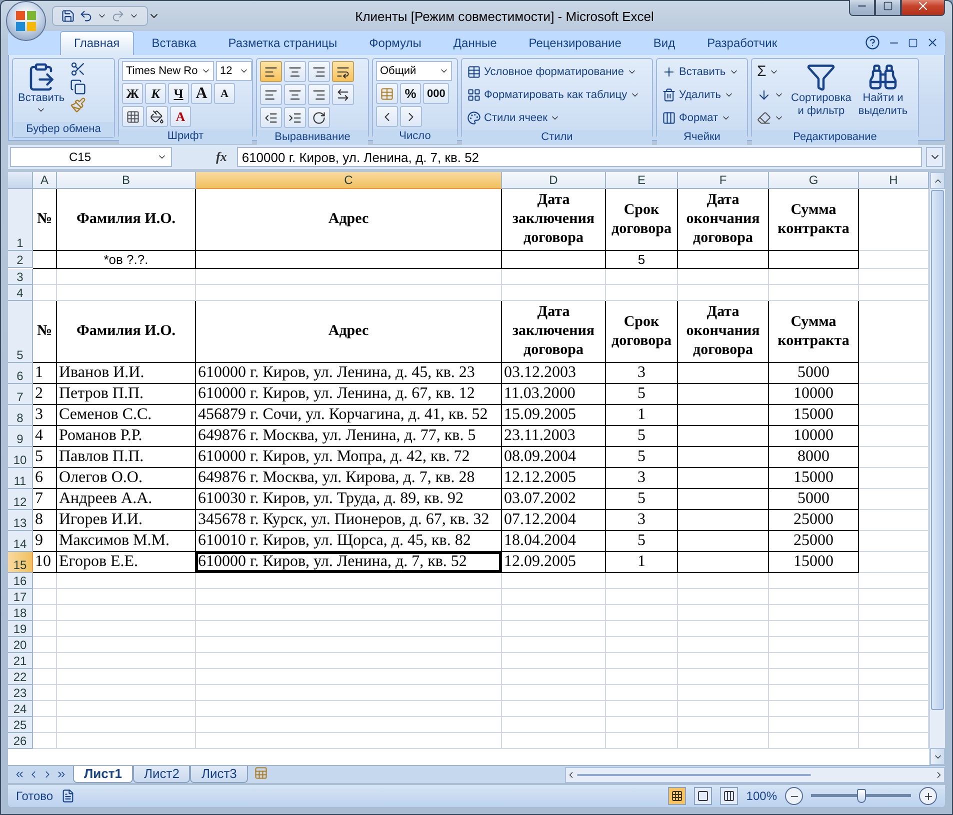 The height and width of the screenshot is (815, 953). I want to click on row-header: 8, so click(20, 415).